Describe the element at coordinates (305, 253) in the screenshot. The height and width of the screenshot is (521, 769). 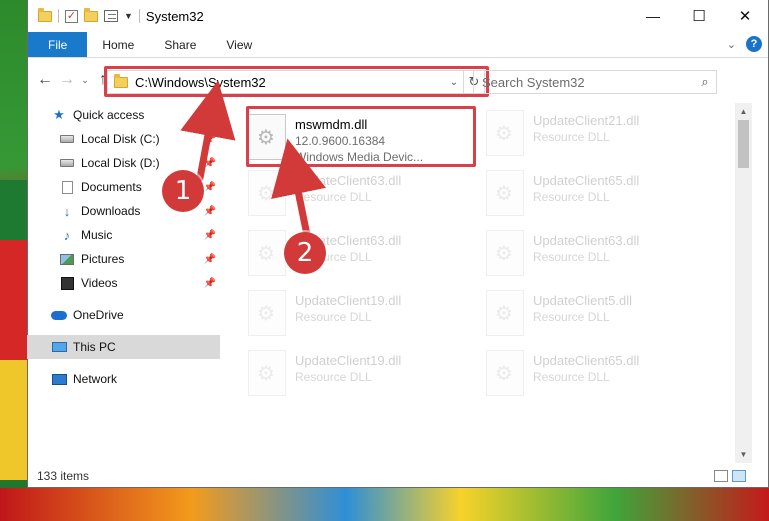
I see `callout-badge-two: 2` at that location.